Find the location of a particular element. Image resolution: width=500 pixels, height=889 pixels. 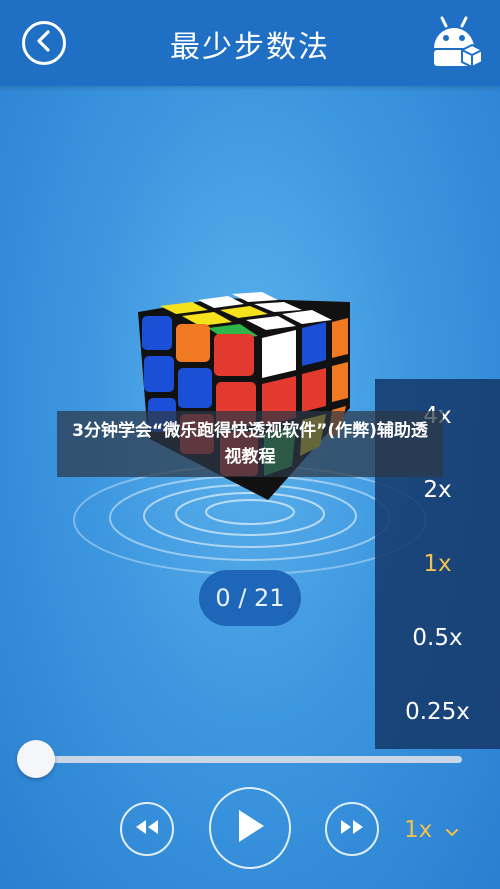

speed-selector-label: 1x is located at coordinates (418, 830).